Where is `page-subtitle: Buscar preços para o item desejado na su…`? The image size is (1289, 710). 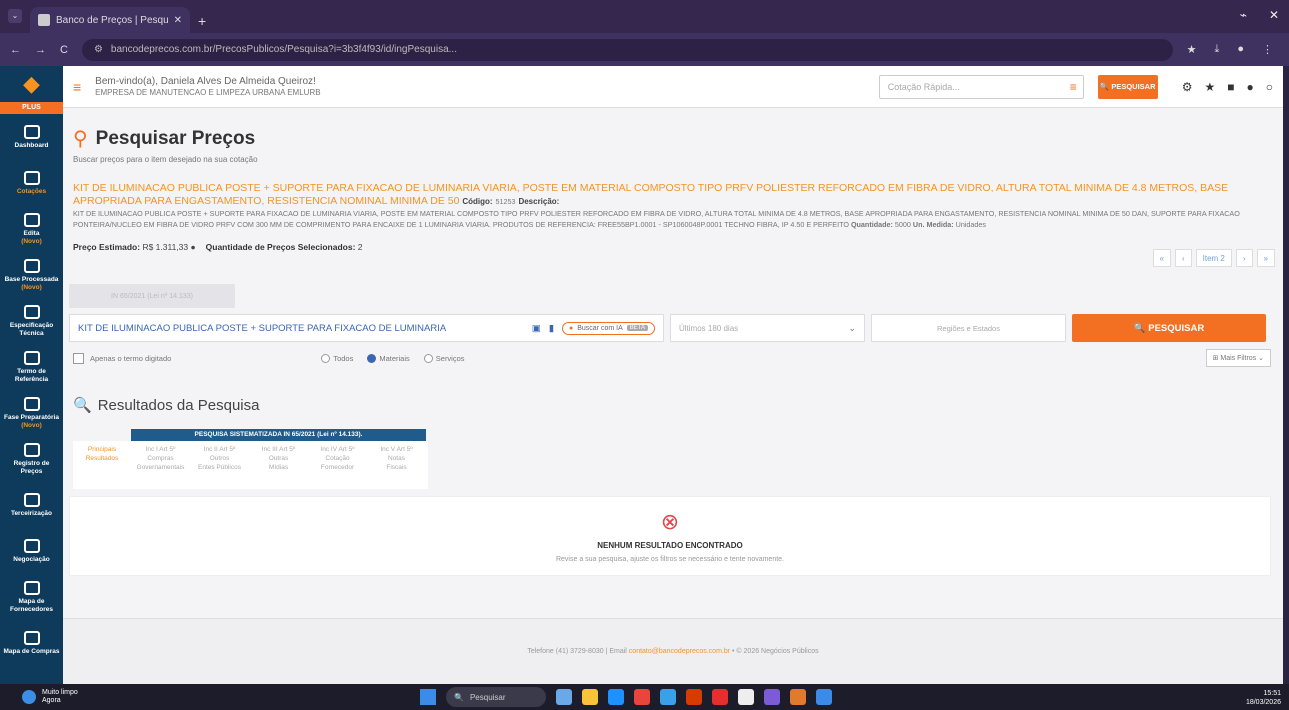
page-subtitle: Buscar preços para o item desejado na su… is located at coordinates (165, 159).